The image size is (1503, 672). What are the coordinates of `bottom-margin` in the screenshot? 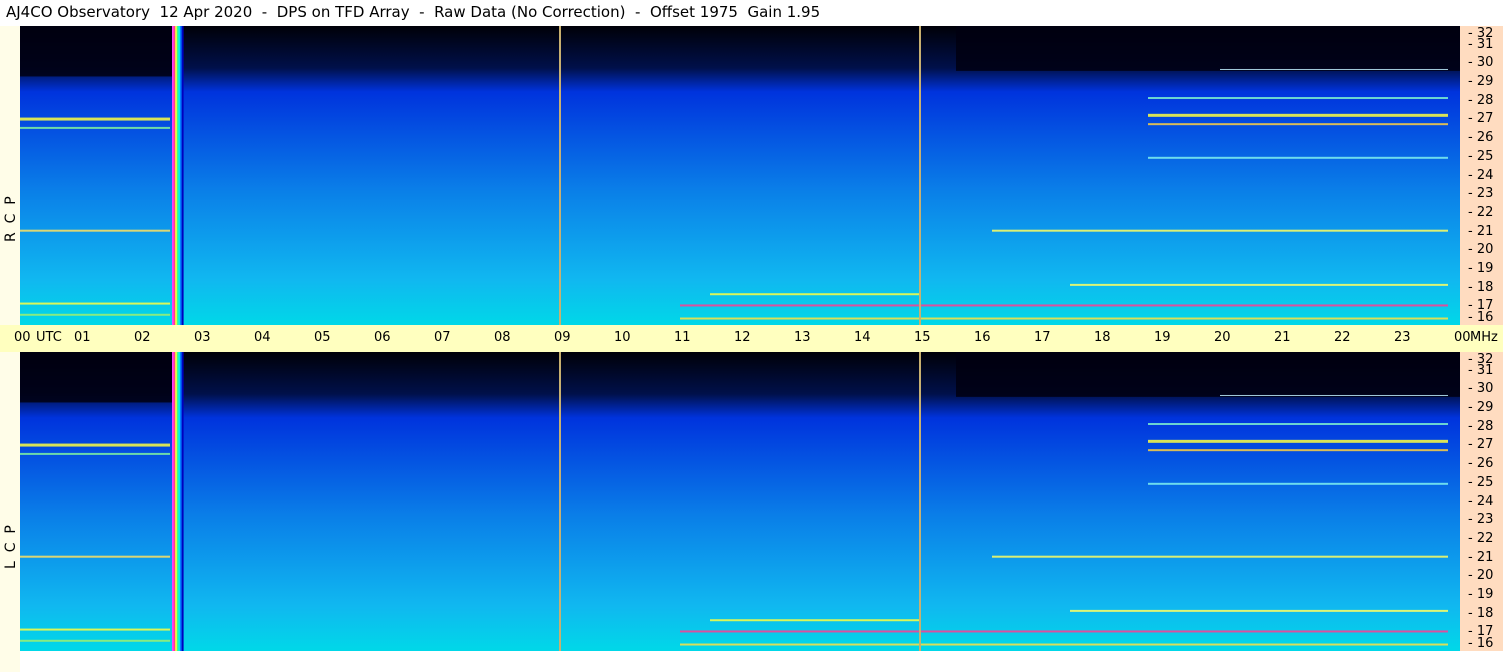 It's located at (761, 661).